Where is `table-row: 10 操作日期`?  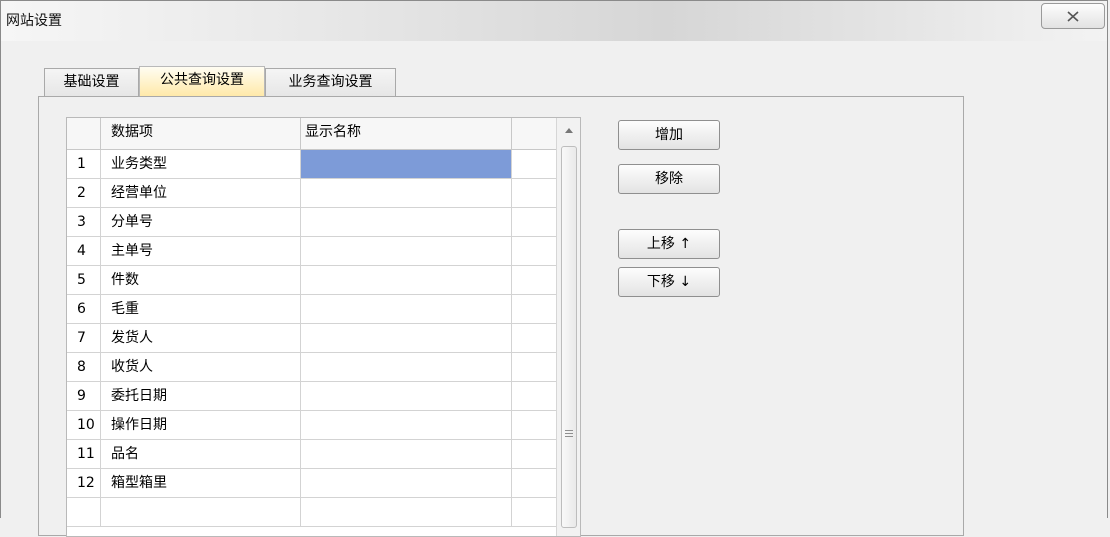
table-row: 10 操作日期 is located at coordinates (312, 425).